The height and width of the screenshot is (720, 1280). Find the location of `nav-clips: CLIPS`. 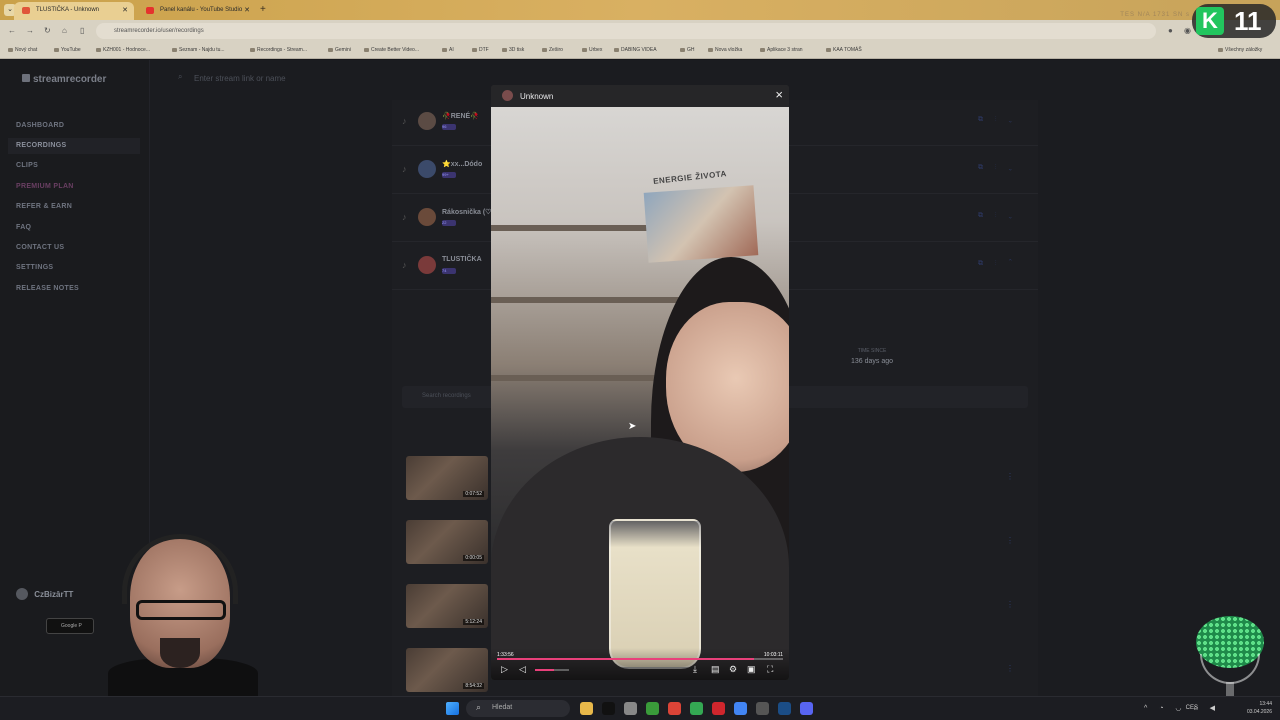

nav-clips: CLIPS is located at coordinates (27, 165).